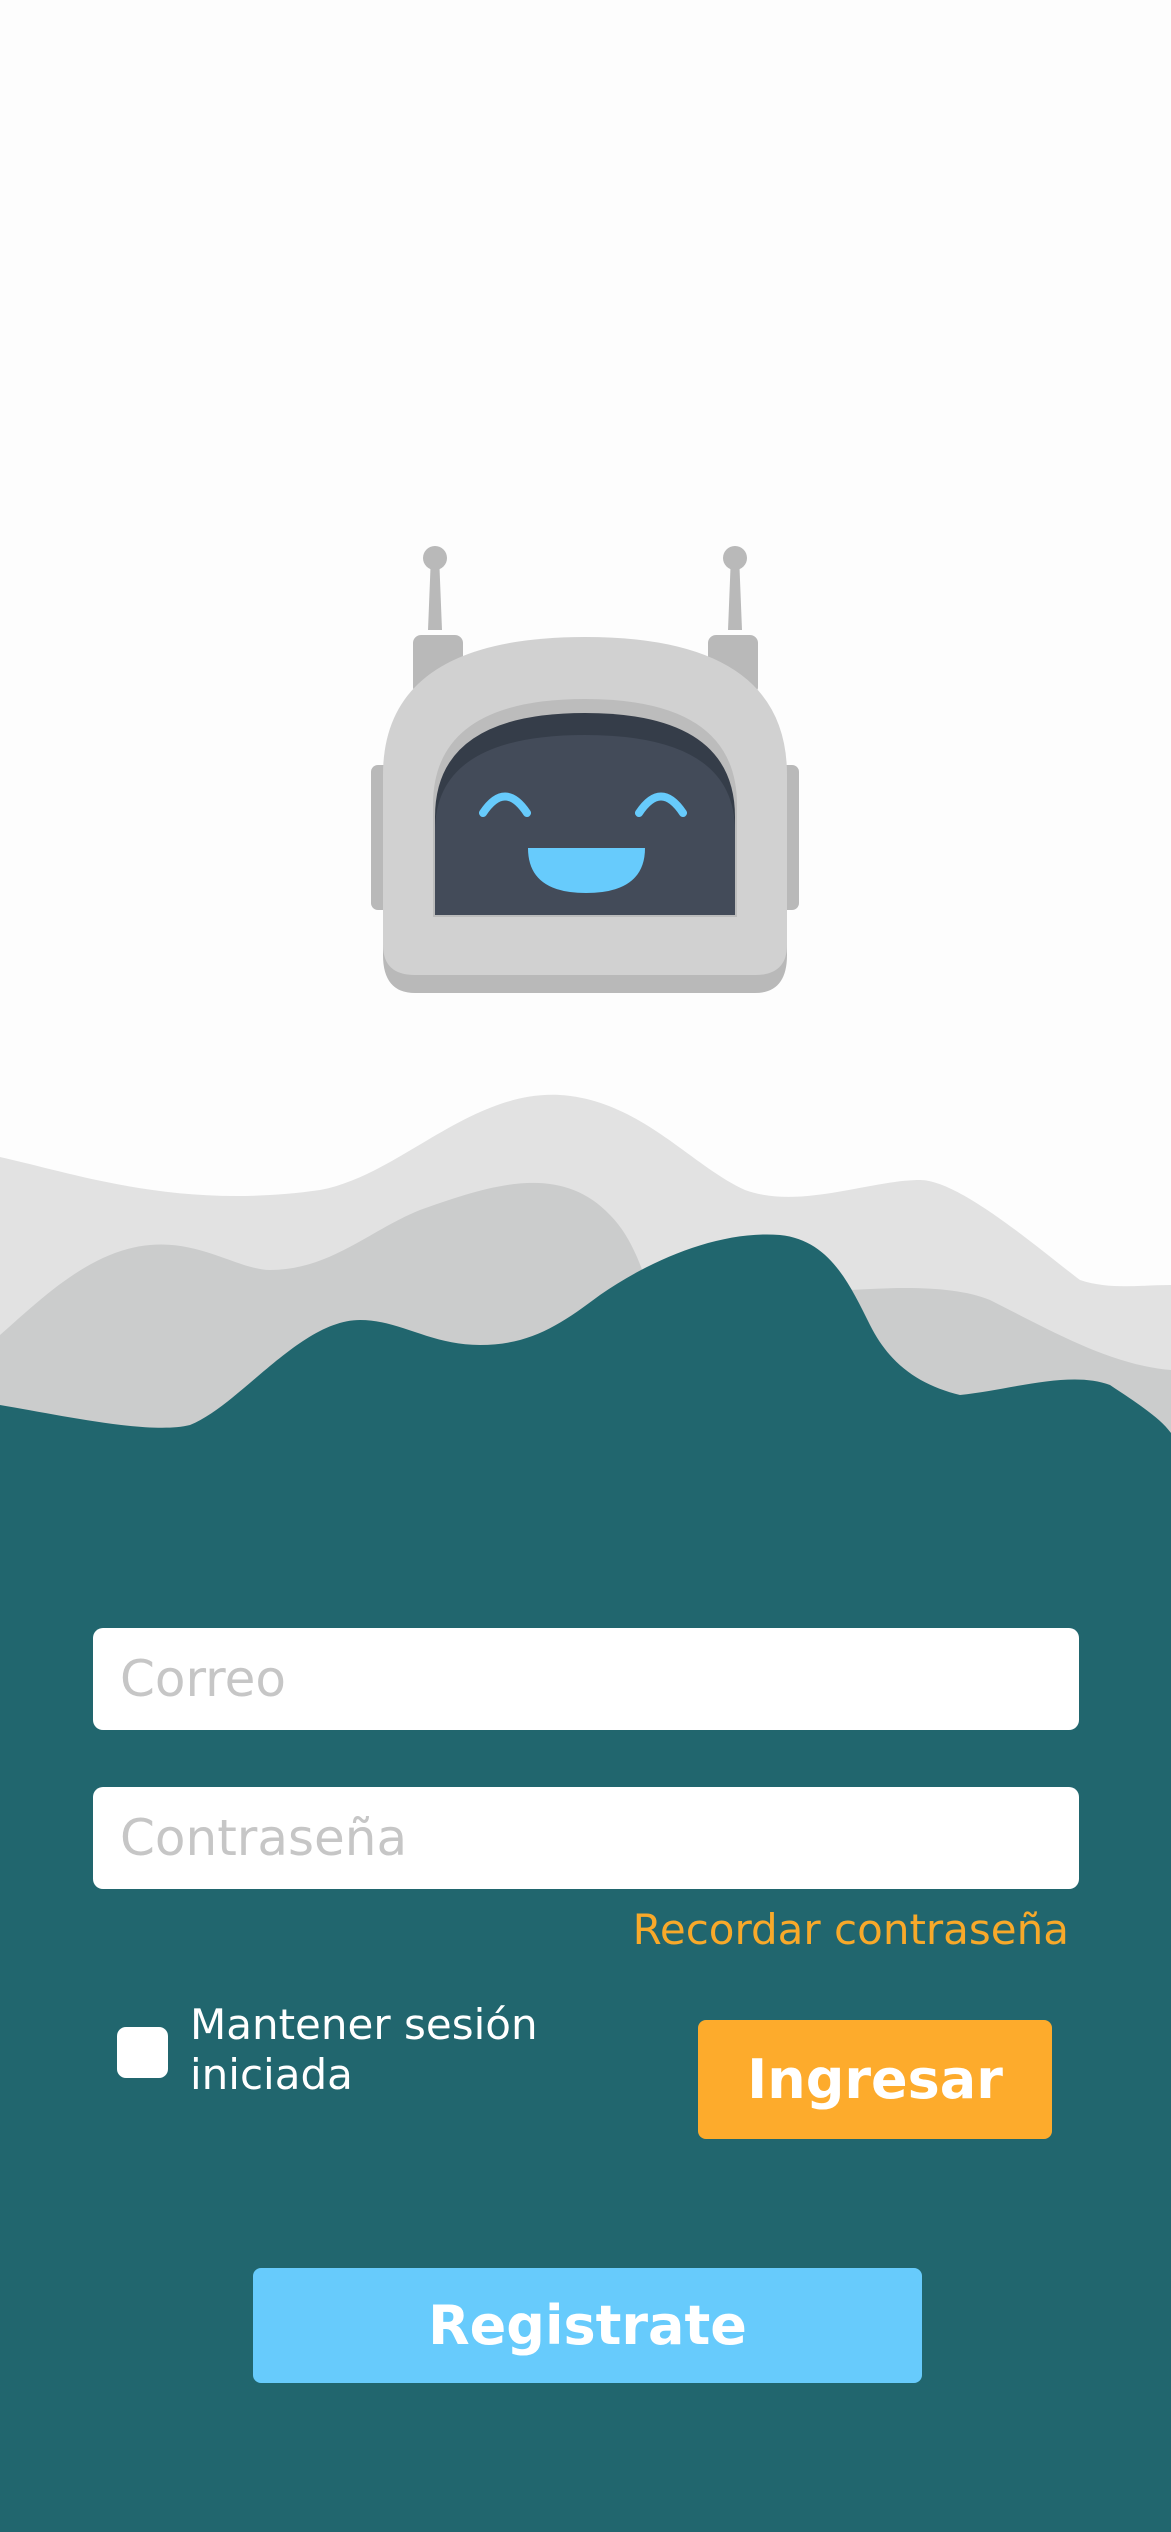 This screenshot has height=2532, width=1171. Describe the element at coordinates (875, 2079) in the screenshot. I see `login-button: Ingresar` at that location.